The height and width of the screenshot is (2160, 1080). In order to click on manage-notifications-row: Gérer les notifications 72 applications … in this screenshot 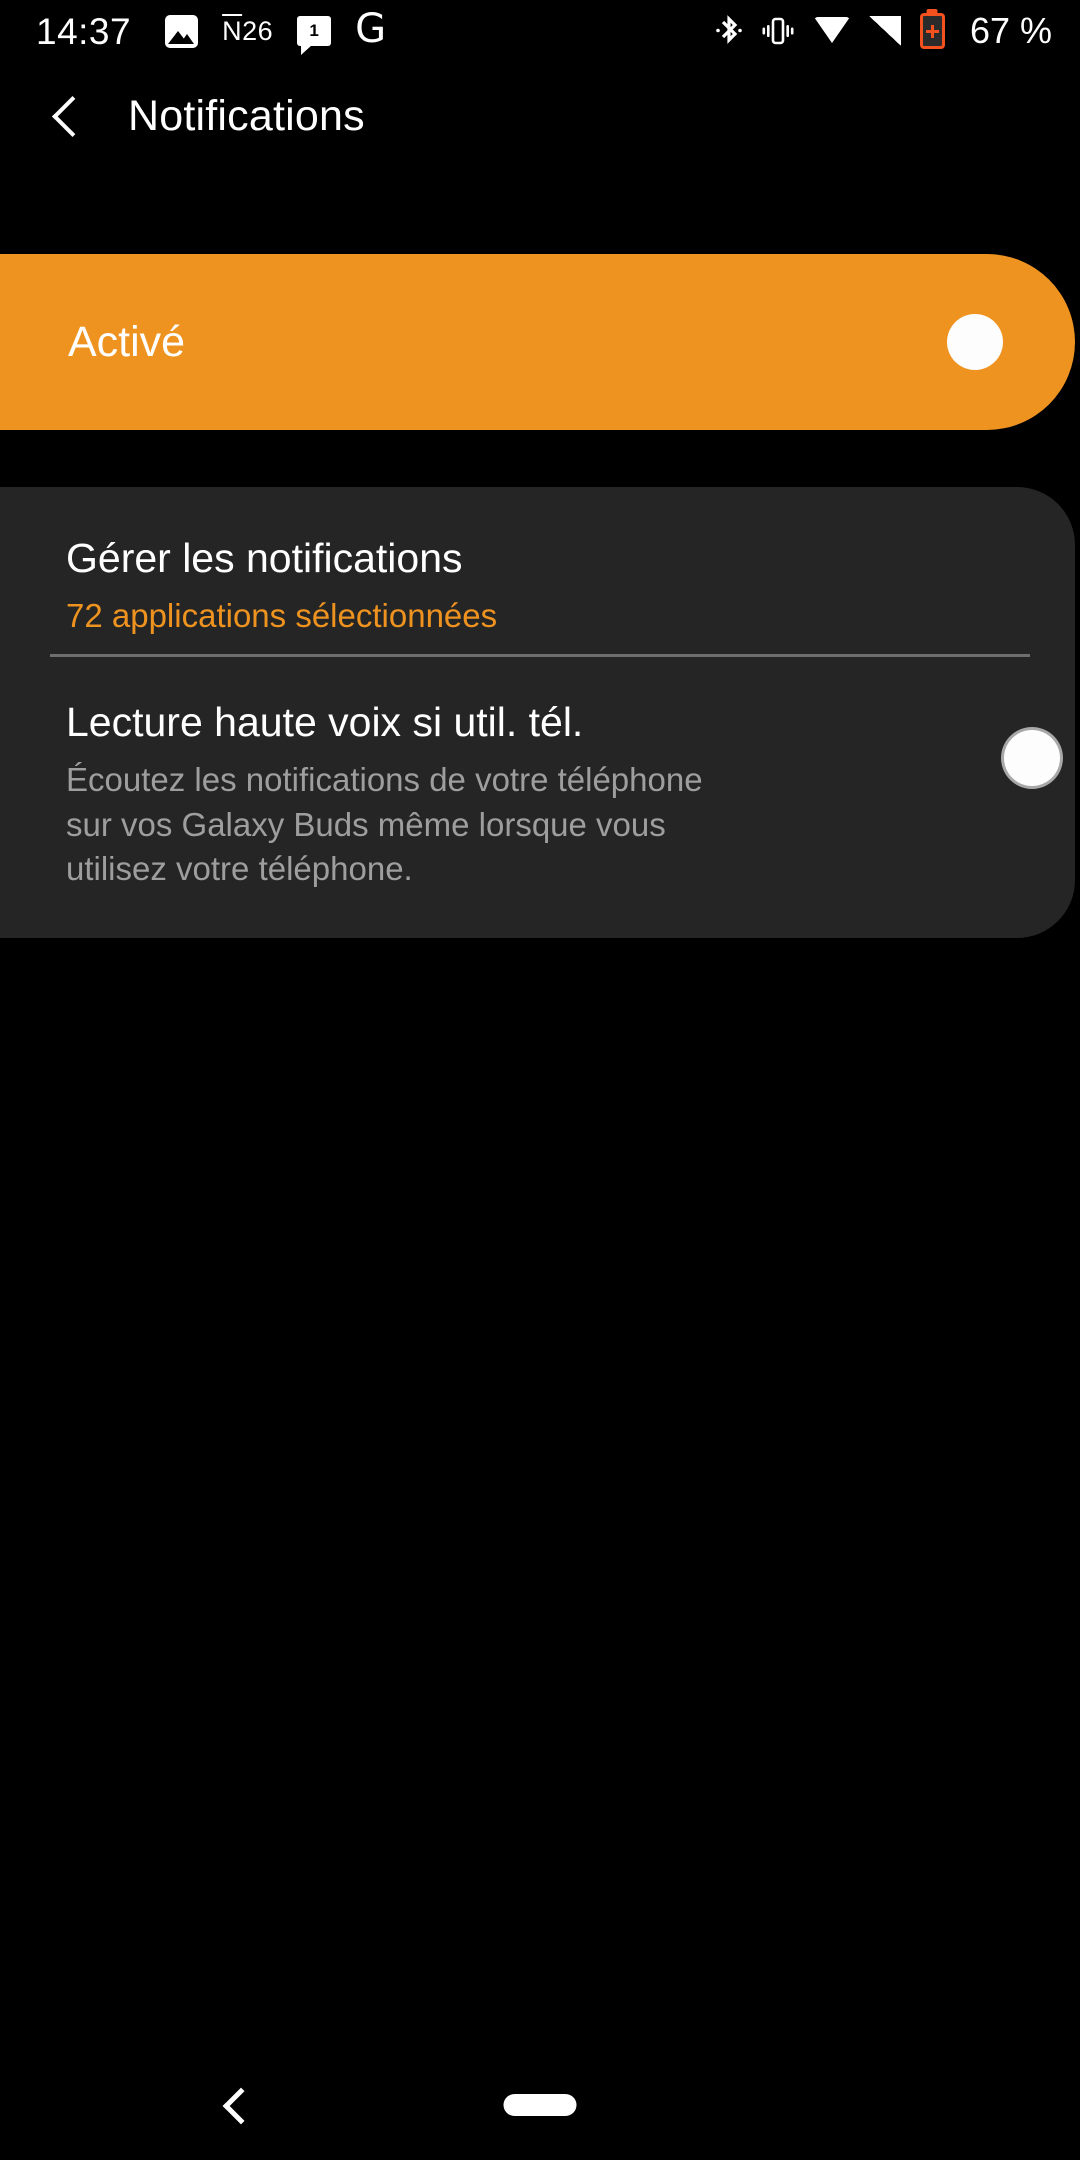, I will do `click(537, 562)`.